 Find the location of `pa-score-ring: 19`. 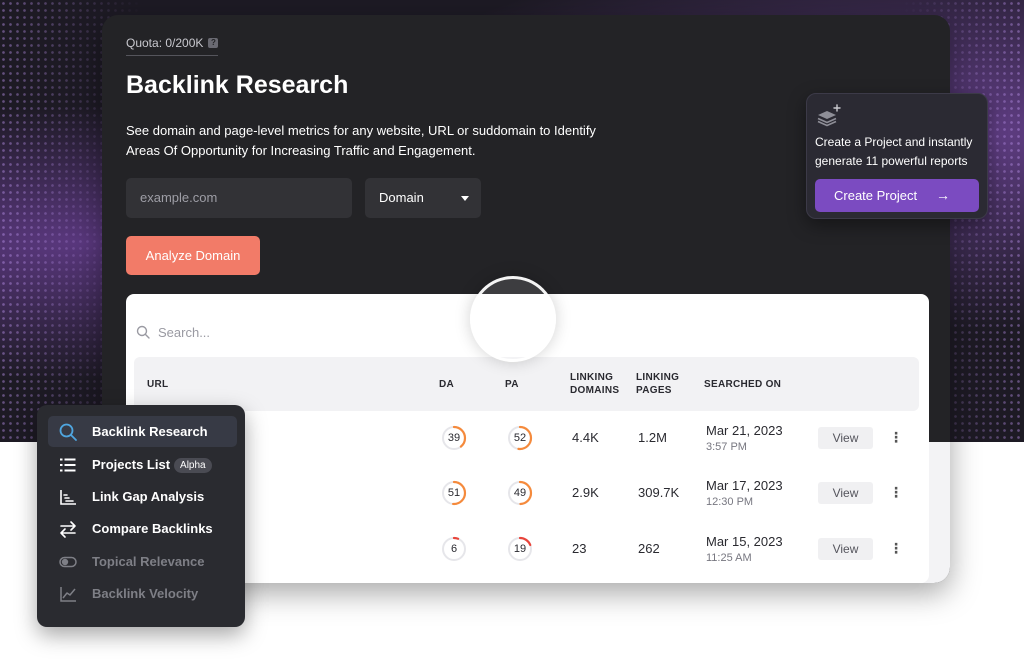

pa-score-ring: 19 is located at coordinates (520, 549).